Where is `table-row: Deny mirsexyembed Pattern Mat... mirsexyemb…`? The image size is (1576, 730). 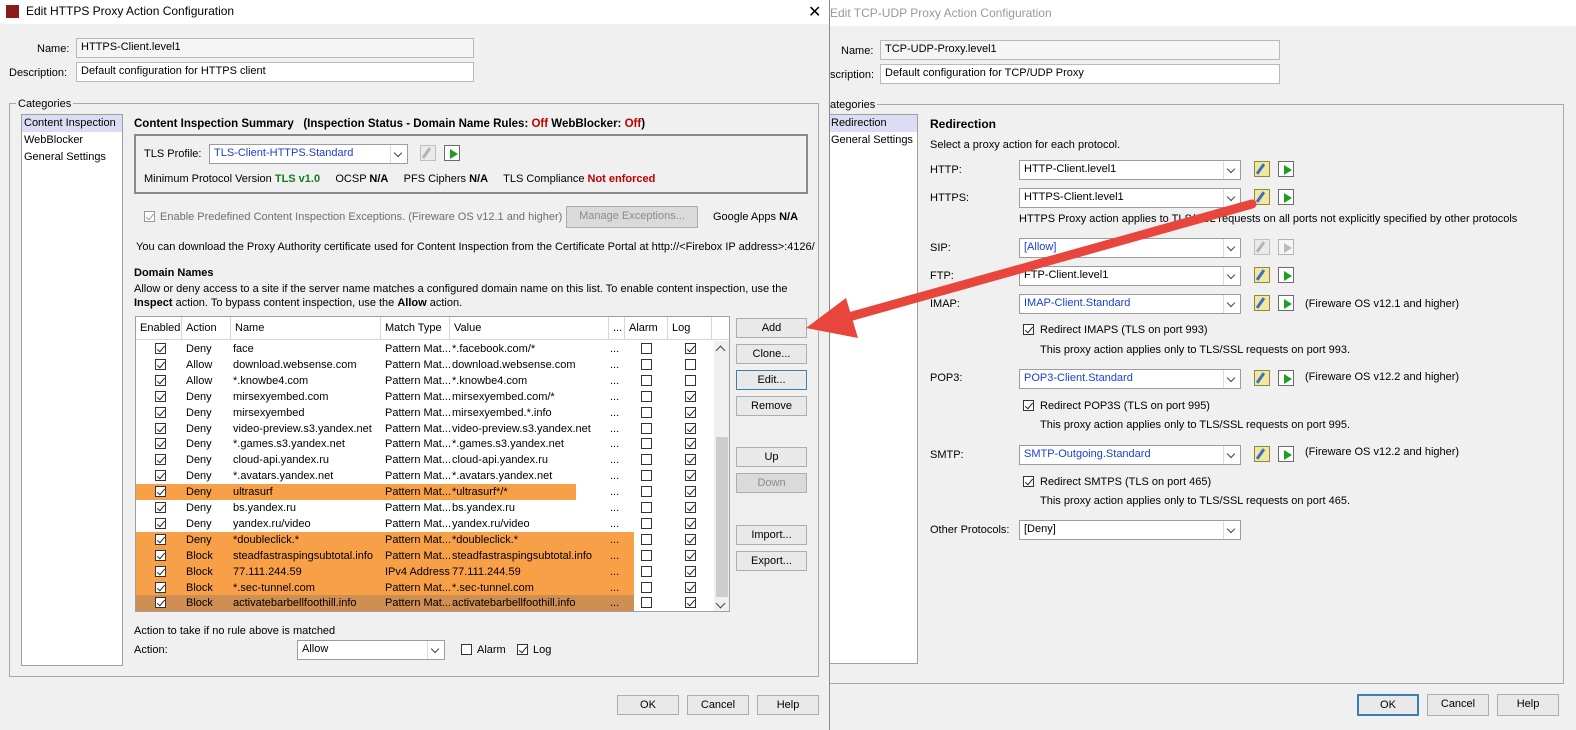
table-row: Deny mirsexyembed Pattern Mat... mirsexyemb… is located at coordinates (425, 413).